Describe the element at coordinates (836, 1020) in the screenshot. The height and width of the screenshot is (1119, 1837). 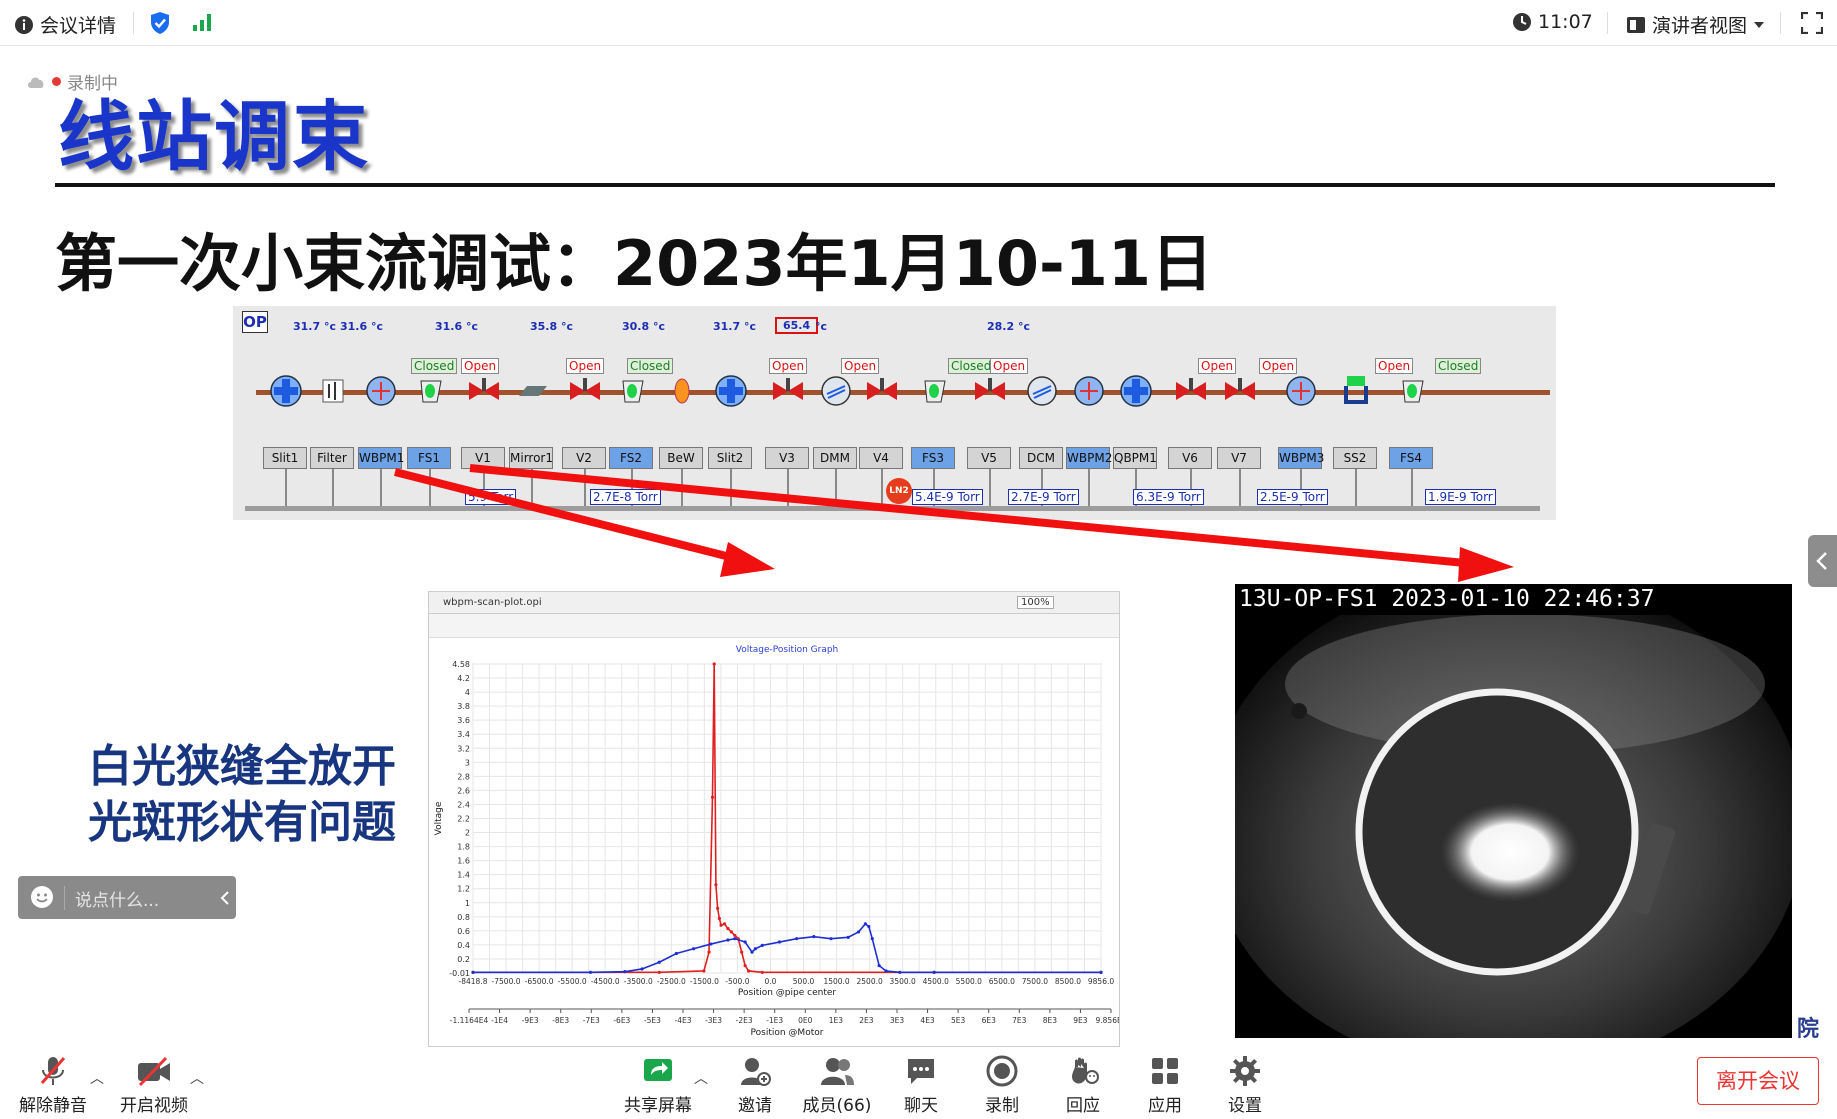
I see `x2-tick-label: 1E3` at that location.